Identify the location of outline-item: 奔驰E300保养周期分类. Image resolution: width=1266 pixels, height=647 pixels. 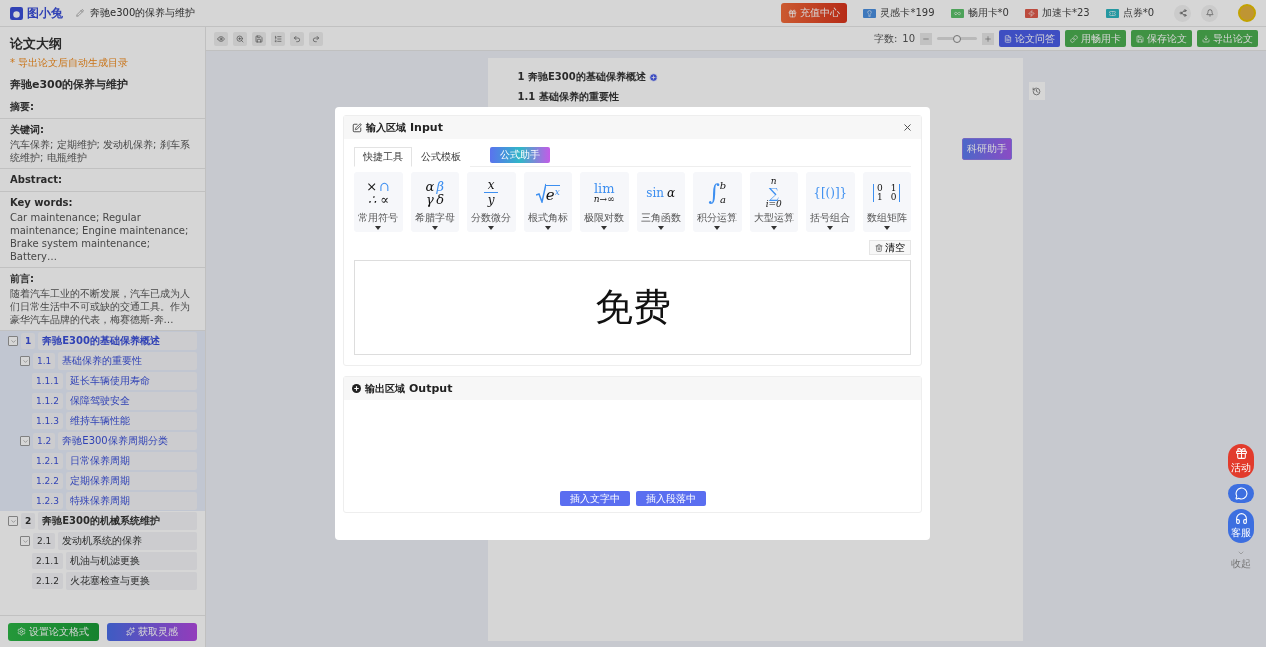
(127, 441).